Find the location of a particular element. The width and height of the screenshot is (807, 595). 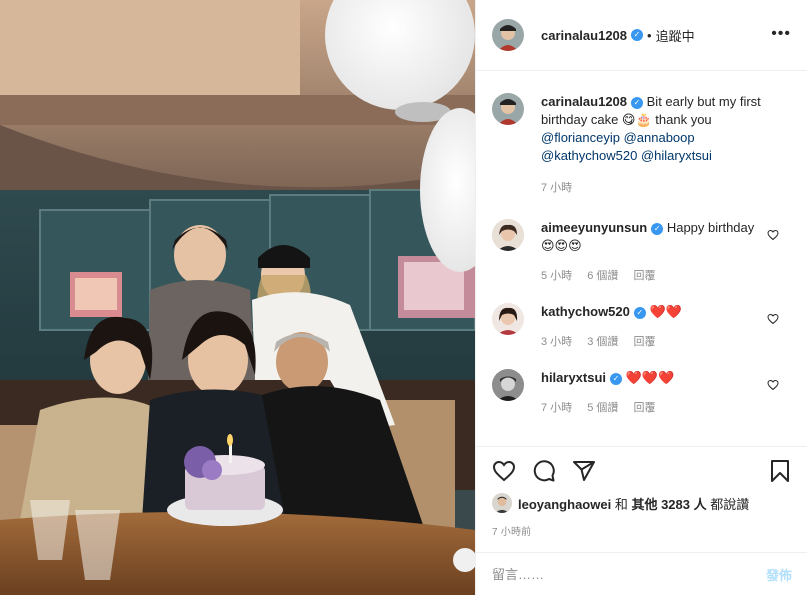

comment-meta: 3 小時 3 個讚 回覆 is located at coordinates (656, 342).